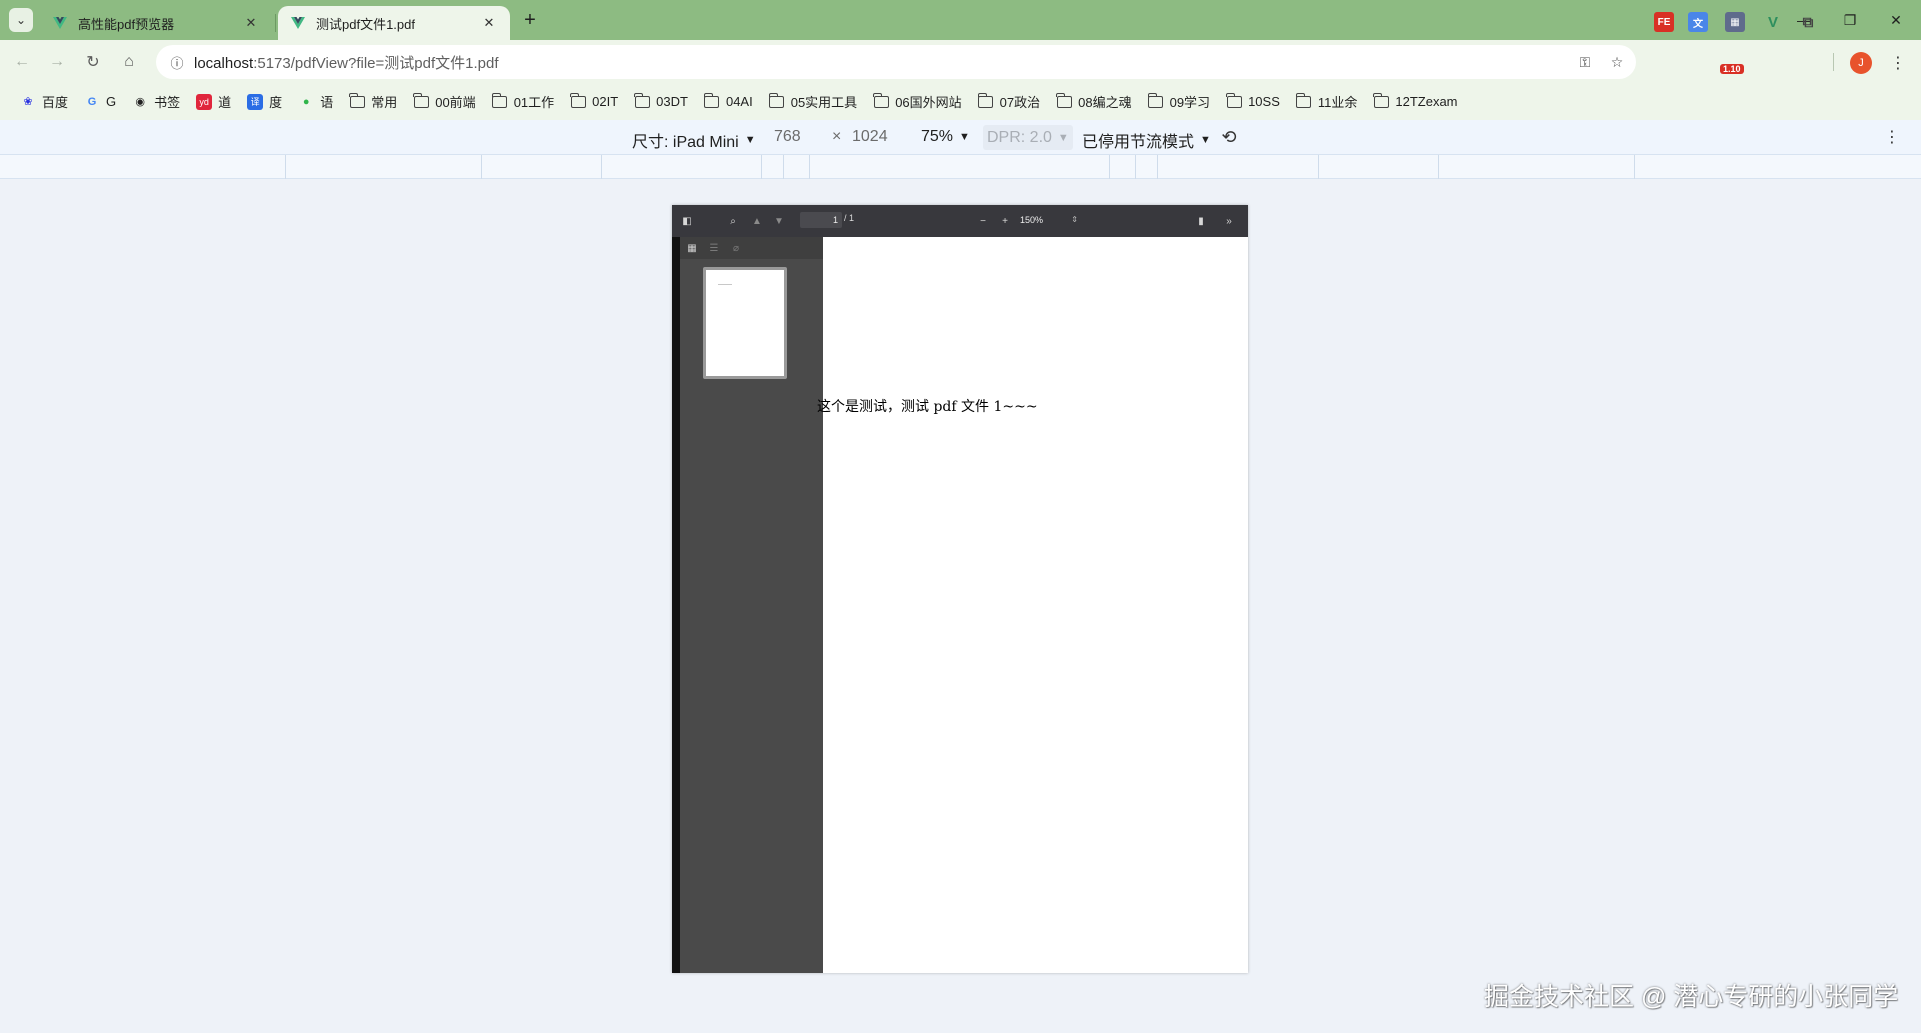 The height and width of the screenshot is (1033, 1921). What do you see at coordinates (779, 221) in the screenshot?
I see `next-page-icon: ▼` at bounding box center [779, 221].